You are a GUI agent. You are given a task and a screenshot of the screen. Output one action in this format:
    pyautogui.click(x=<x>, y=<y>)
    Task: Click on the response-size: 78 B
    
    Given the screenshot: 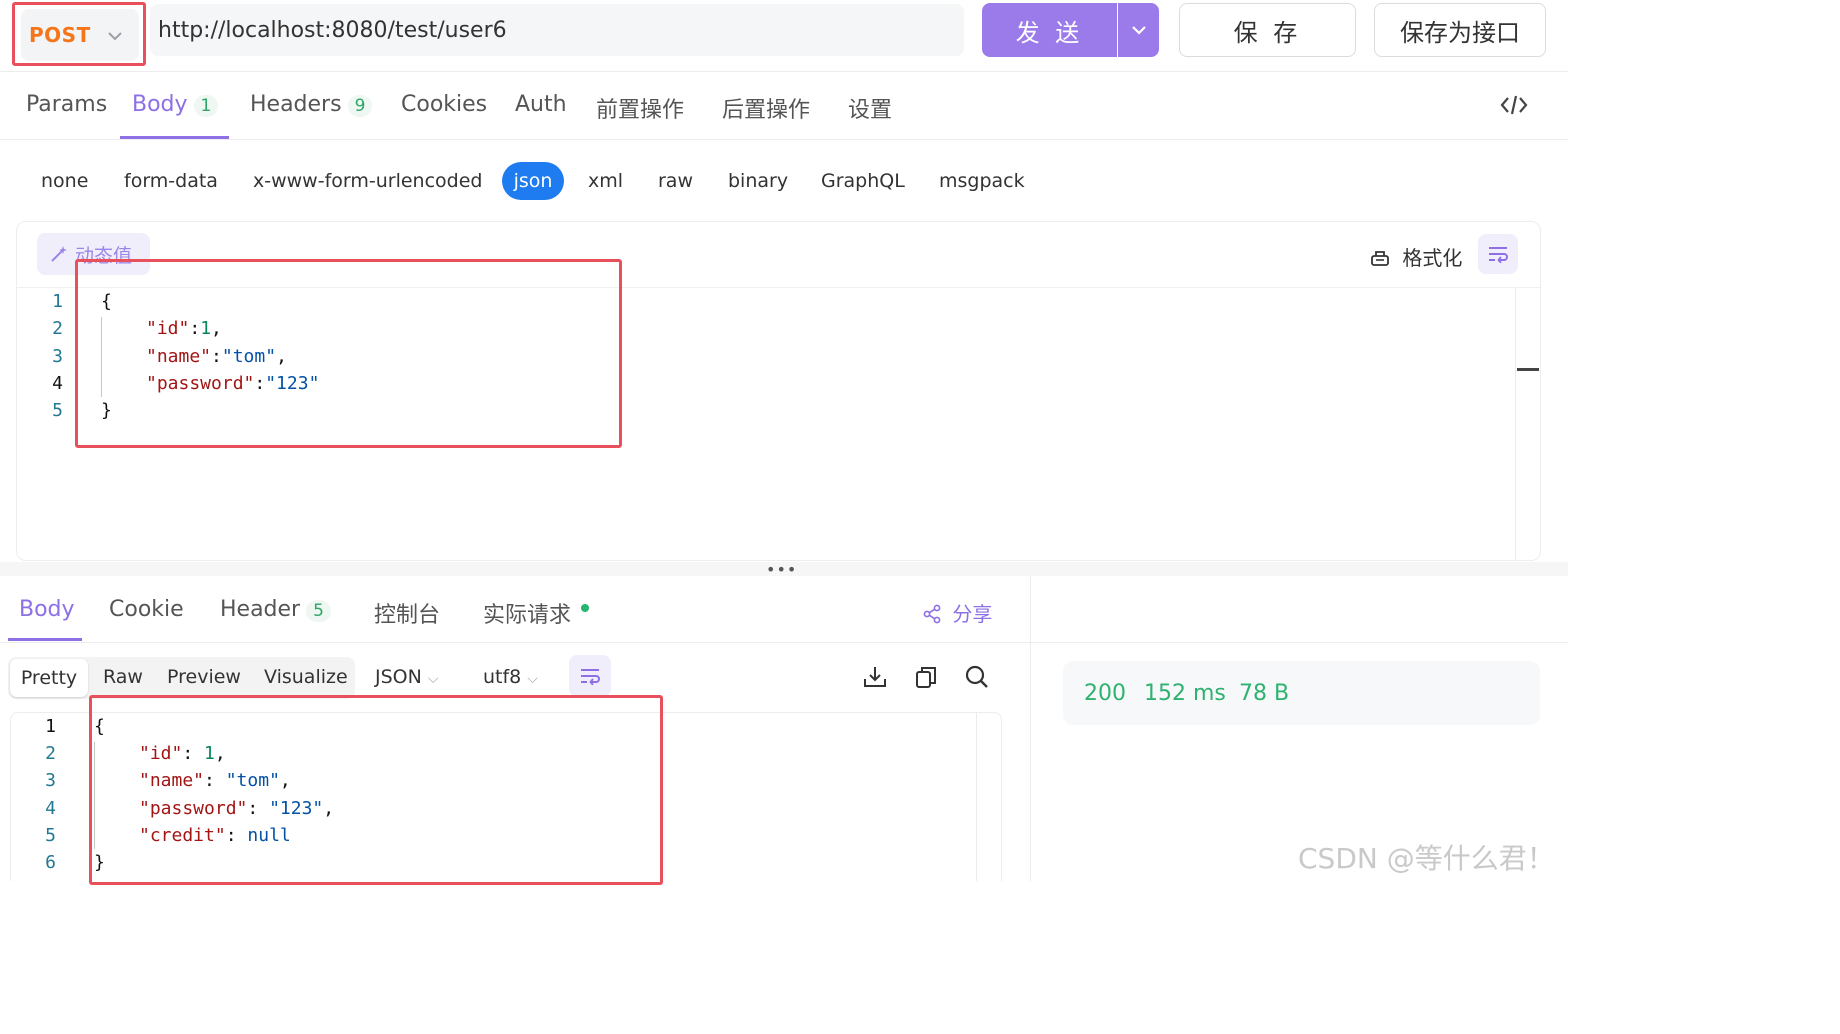 What is the action you would take?
    pyautogui.click(x=1264, y=693)
    